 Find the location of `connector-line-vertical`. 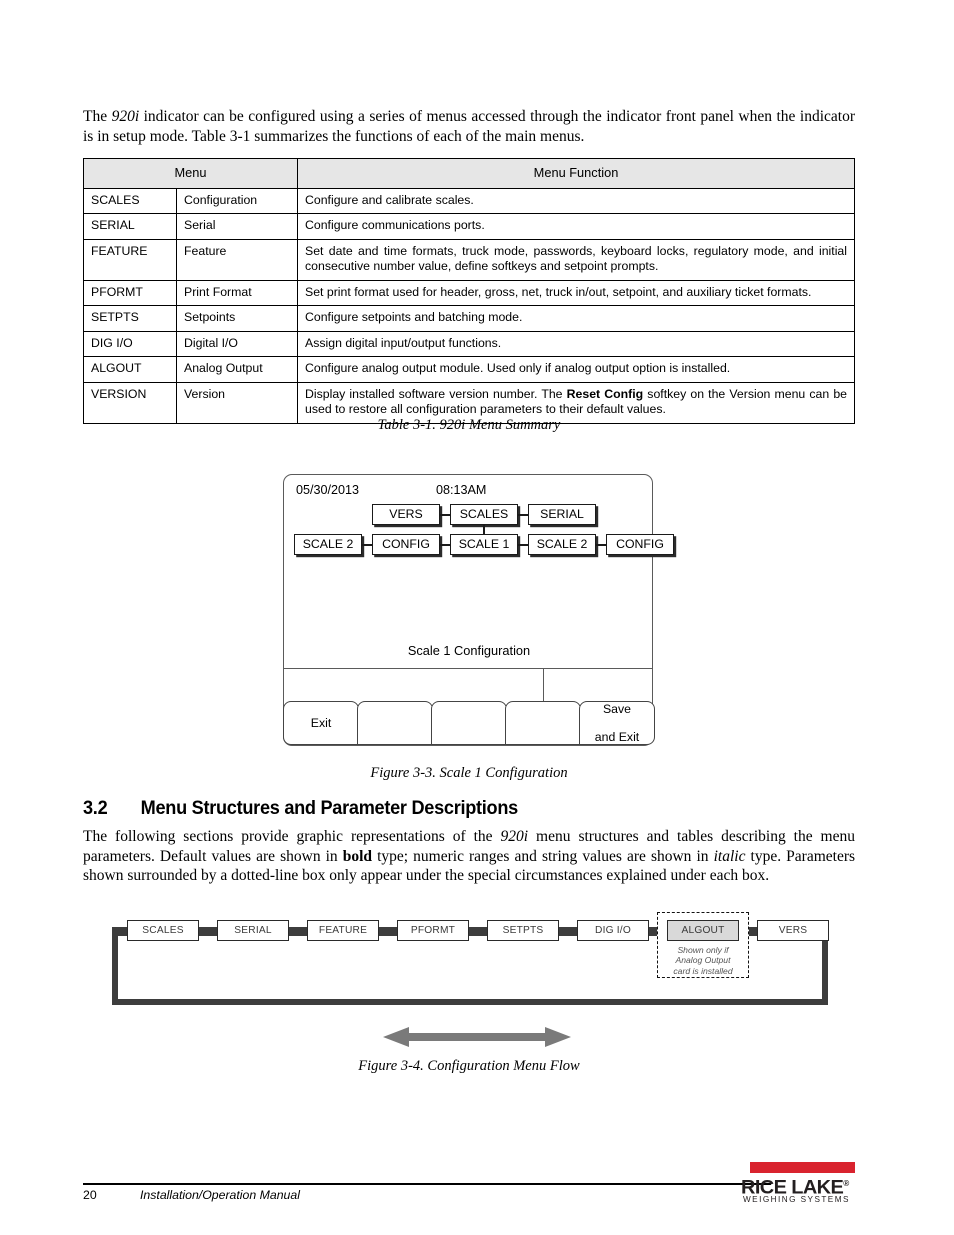

connector-line-vertical is located at coordinates (484, 529).